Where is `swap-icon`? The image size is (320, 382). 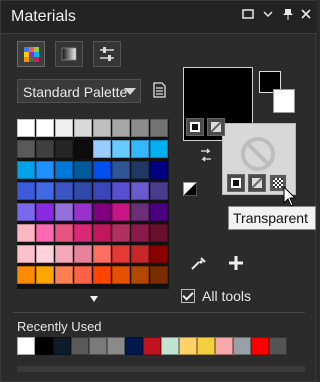
swap-icon is located at coordinates (206, 157).